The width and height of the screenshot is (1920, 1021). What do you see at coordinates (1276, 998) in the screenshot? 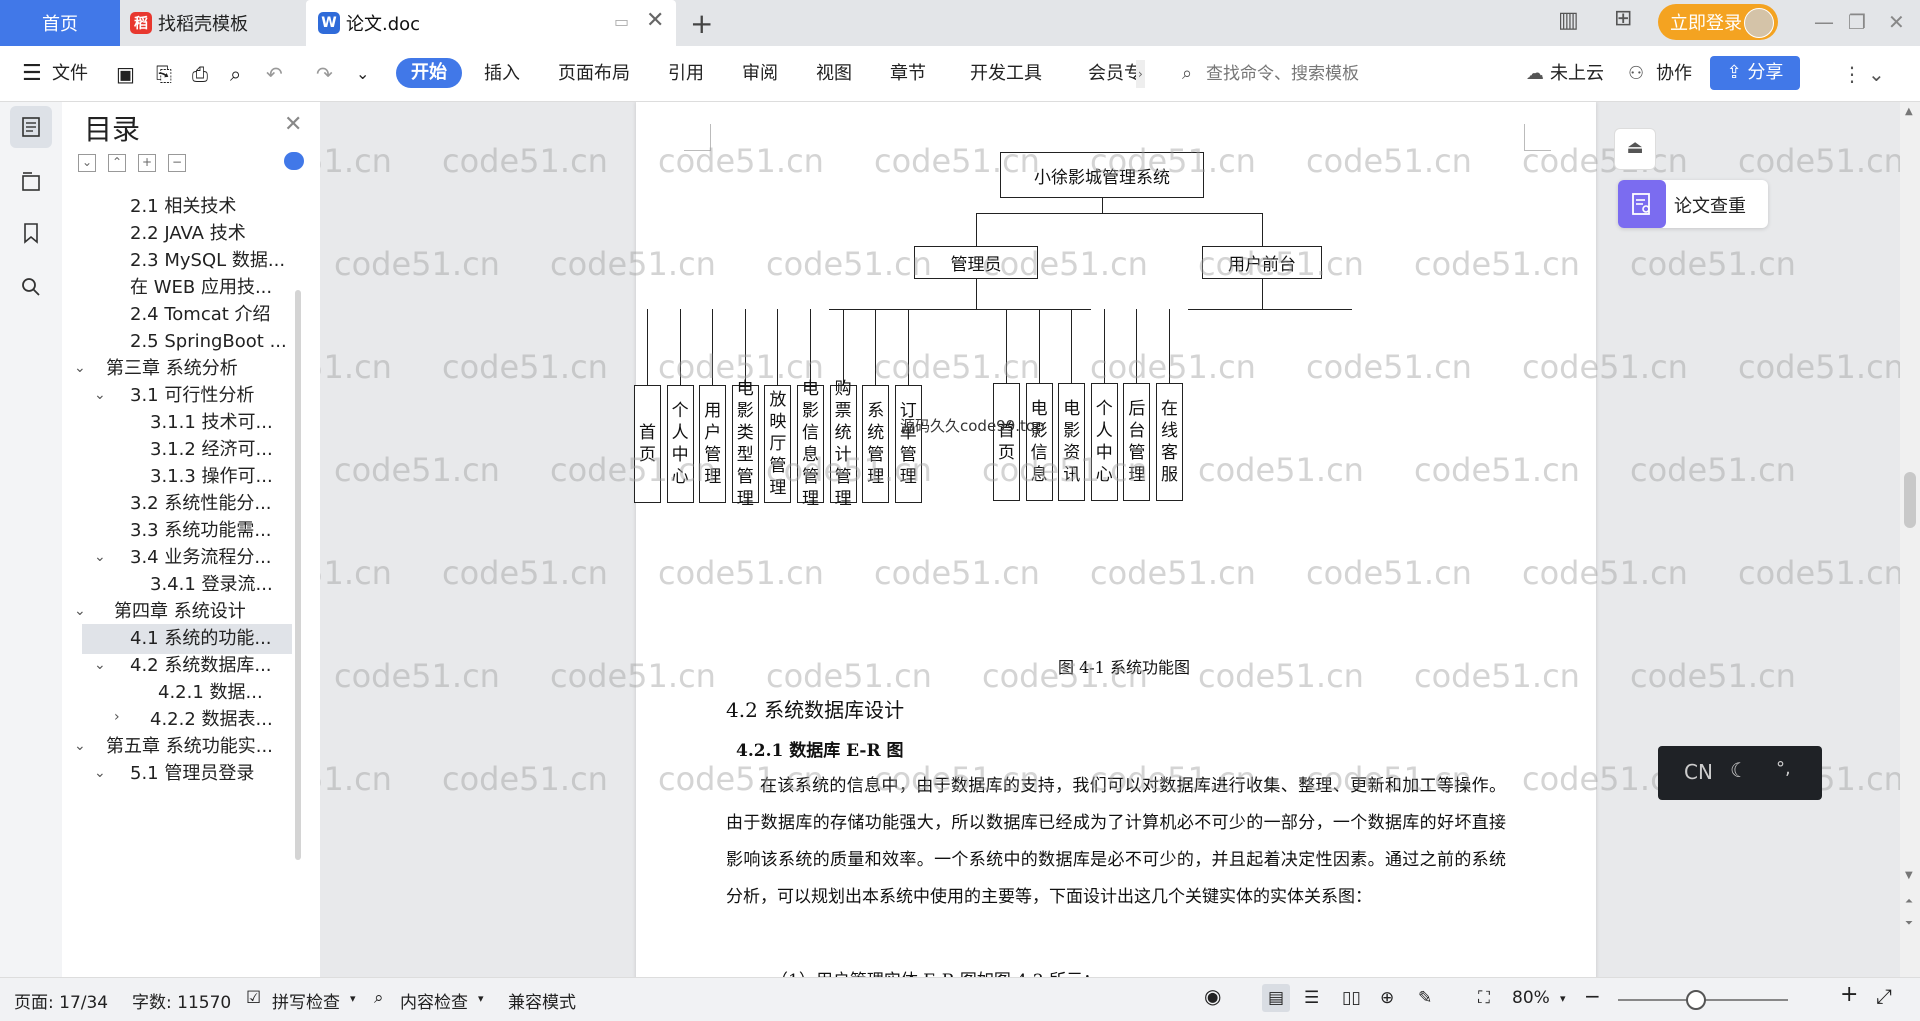
I see `page-view-icon: ▤` at bounding box center [1276, 998].